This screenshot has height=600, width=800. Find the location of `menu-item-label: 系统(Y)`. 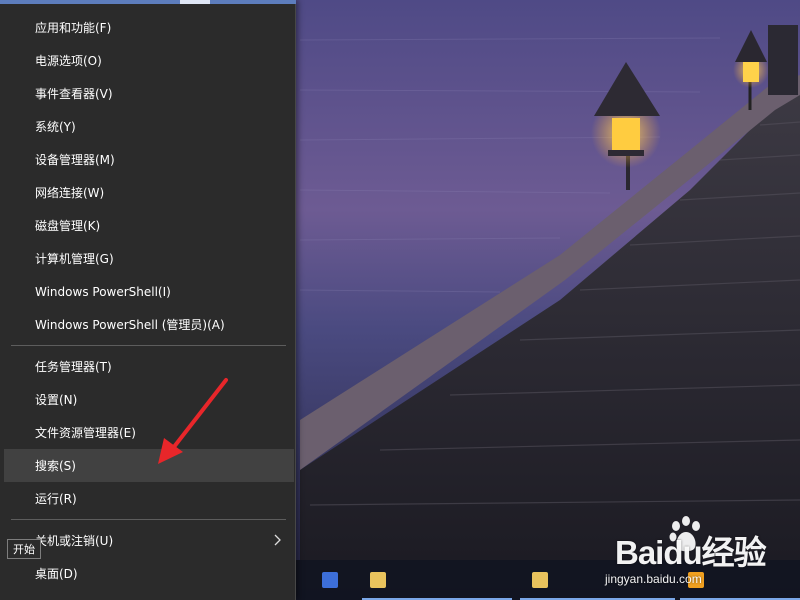

menu-item-label: 系统(Y) is located at coordinates (55, 127).